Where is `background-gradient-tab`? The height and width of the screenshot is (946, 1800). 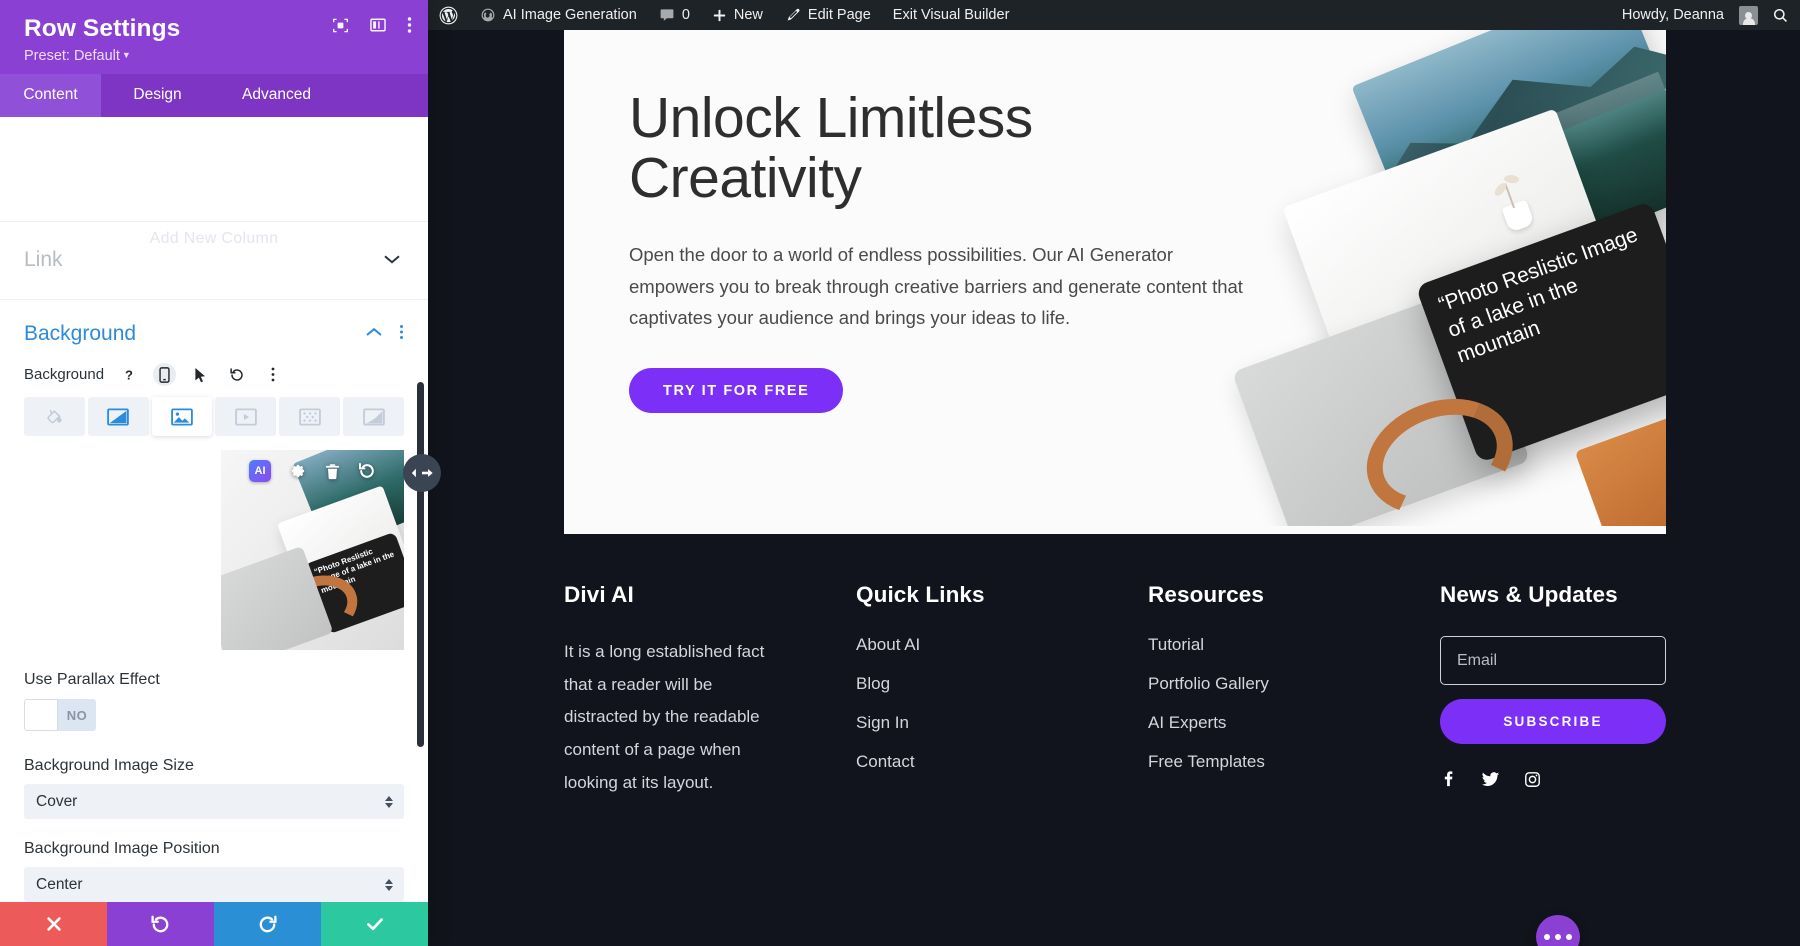
background-gradient-tab is located at coordinates (118, 417).